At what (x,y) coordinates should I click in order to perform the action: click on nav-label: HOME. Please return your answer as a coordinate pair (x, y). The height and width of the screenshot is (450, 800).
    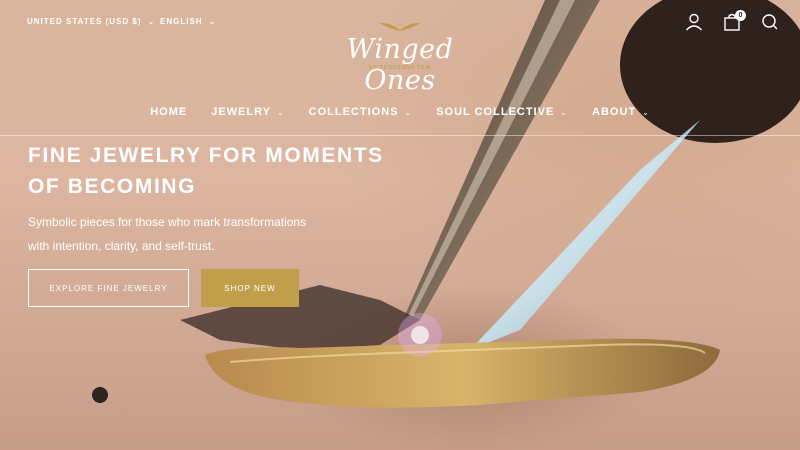
    Looking at the image, I should click on (169, 112).